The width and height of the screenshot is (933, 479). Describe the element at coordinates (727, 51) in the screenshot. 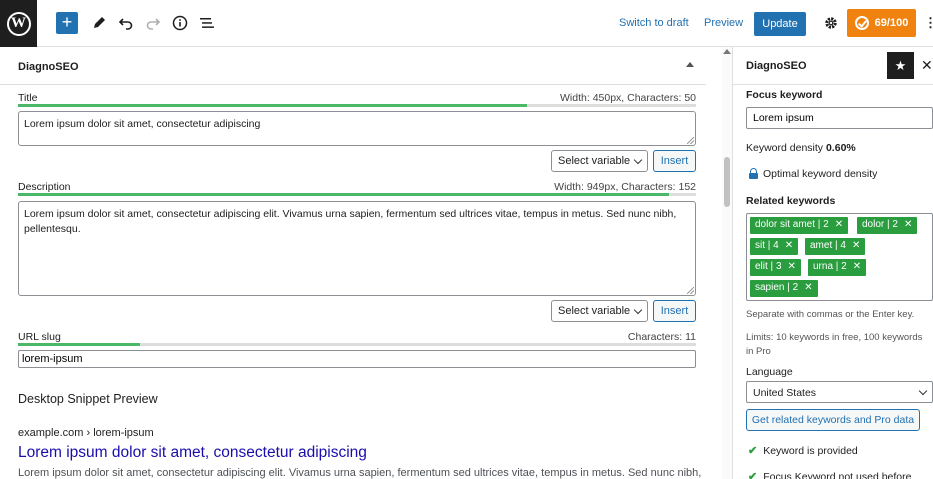

I see `scroll-up-arrow-icon` at that location.